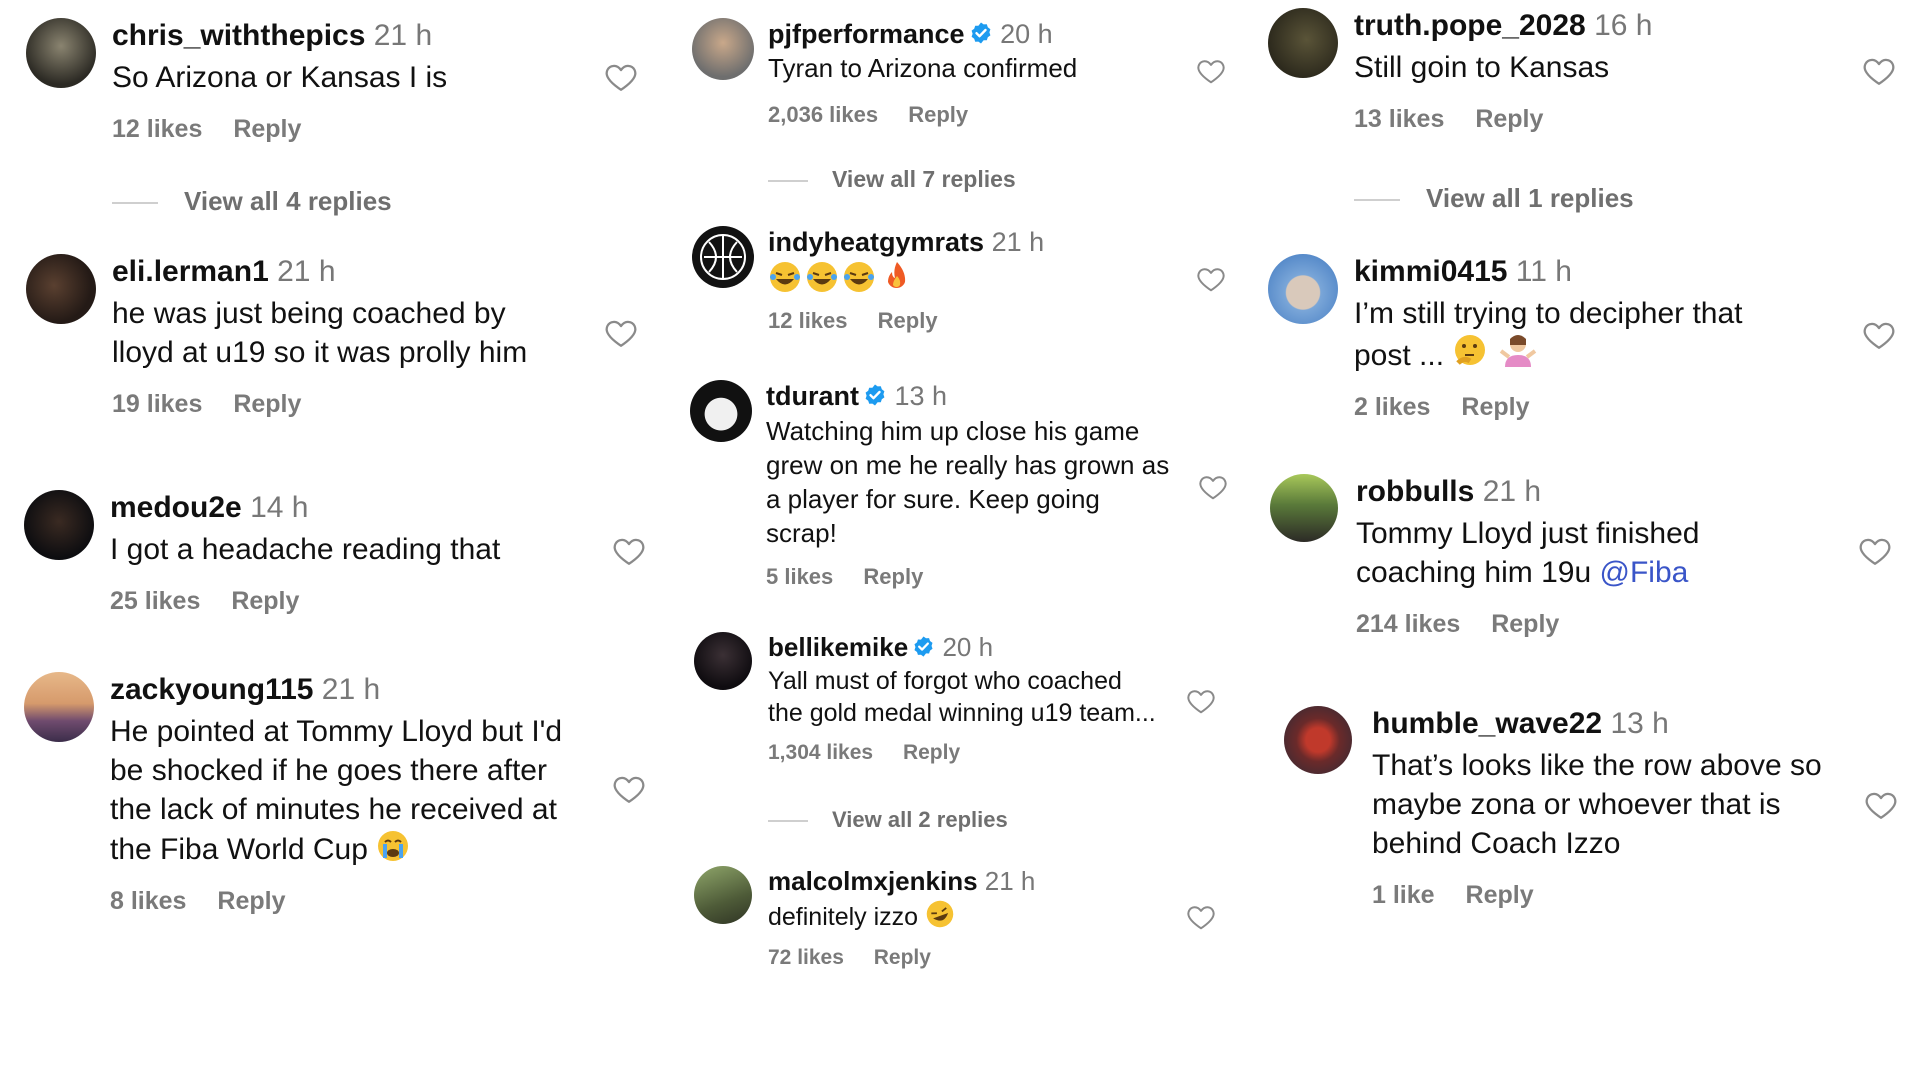  What do you see at coordinates (288, 201) in the screenshot?
I see `view-replies-label: View all 4 replies` at bounding box center [288, 201].